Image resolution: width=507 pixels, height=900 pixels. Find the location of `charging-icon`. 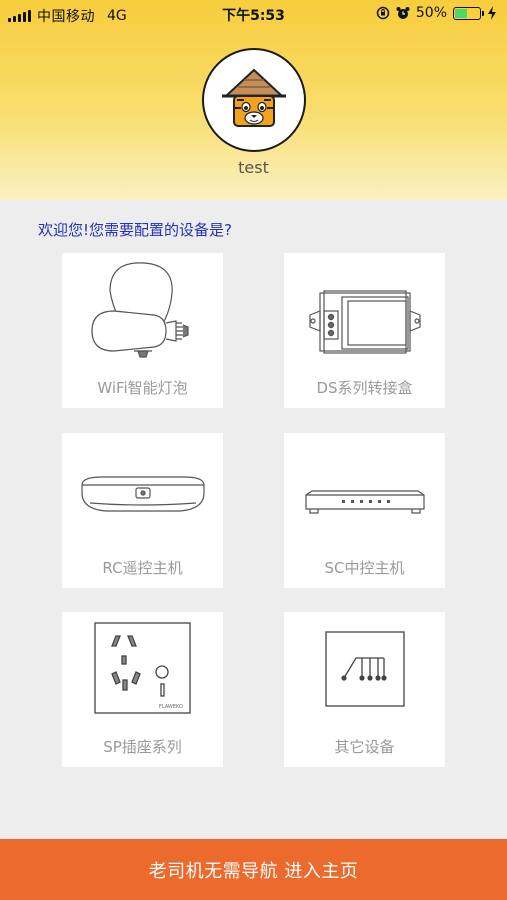

charging-icon is located at coordinates (492, 13).